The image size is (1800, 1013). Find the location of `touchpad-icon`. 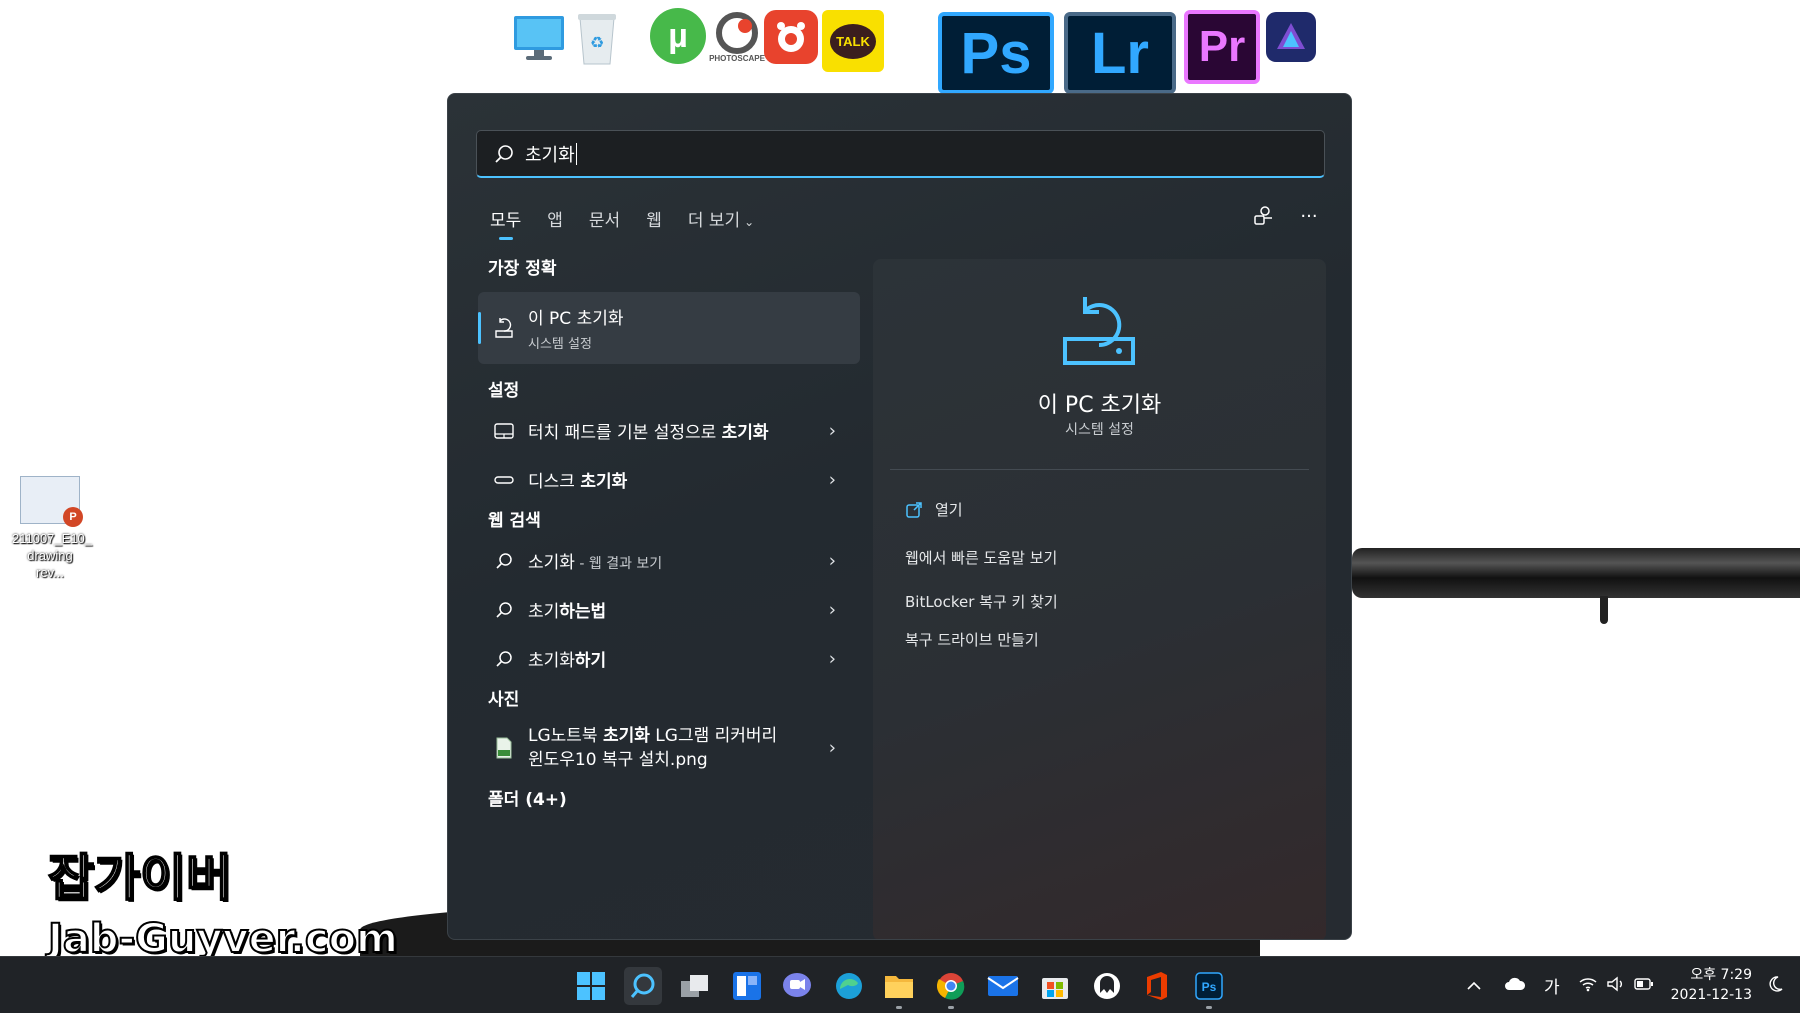

touchpad-icon is located at coordinates (504, 431).